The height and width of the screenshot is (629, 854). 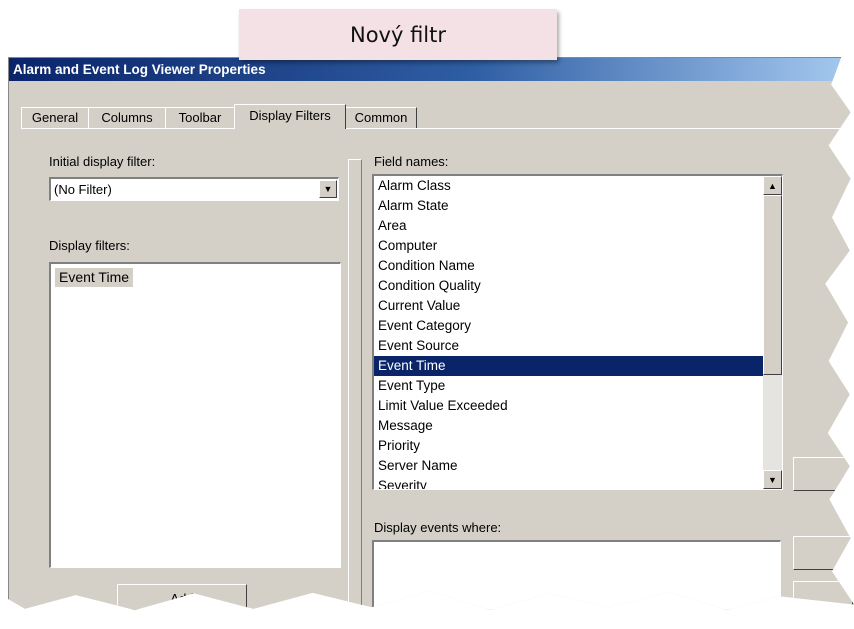 I want to click on display-events-box, so click(x=576, y=575).